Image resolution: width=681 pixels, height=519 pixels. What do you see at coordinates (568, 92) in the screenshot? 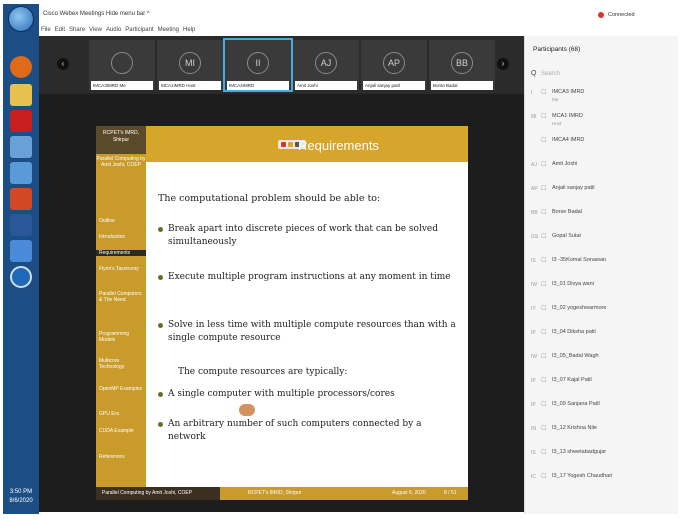
I see `participant-name: IMCA3 IMRD` at bounding box center [568, 92].